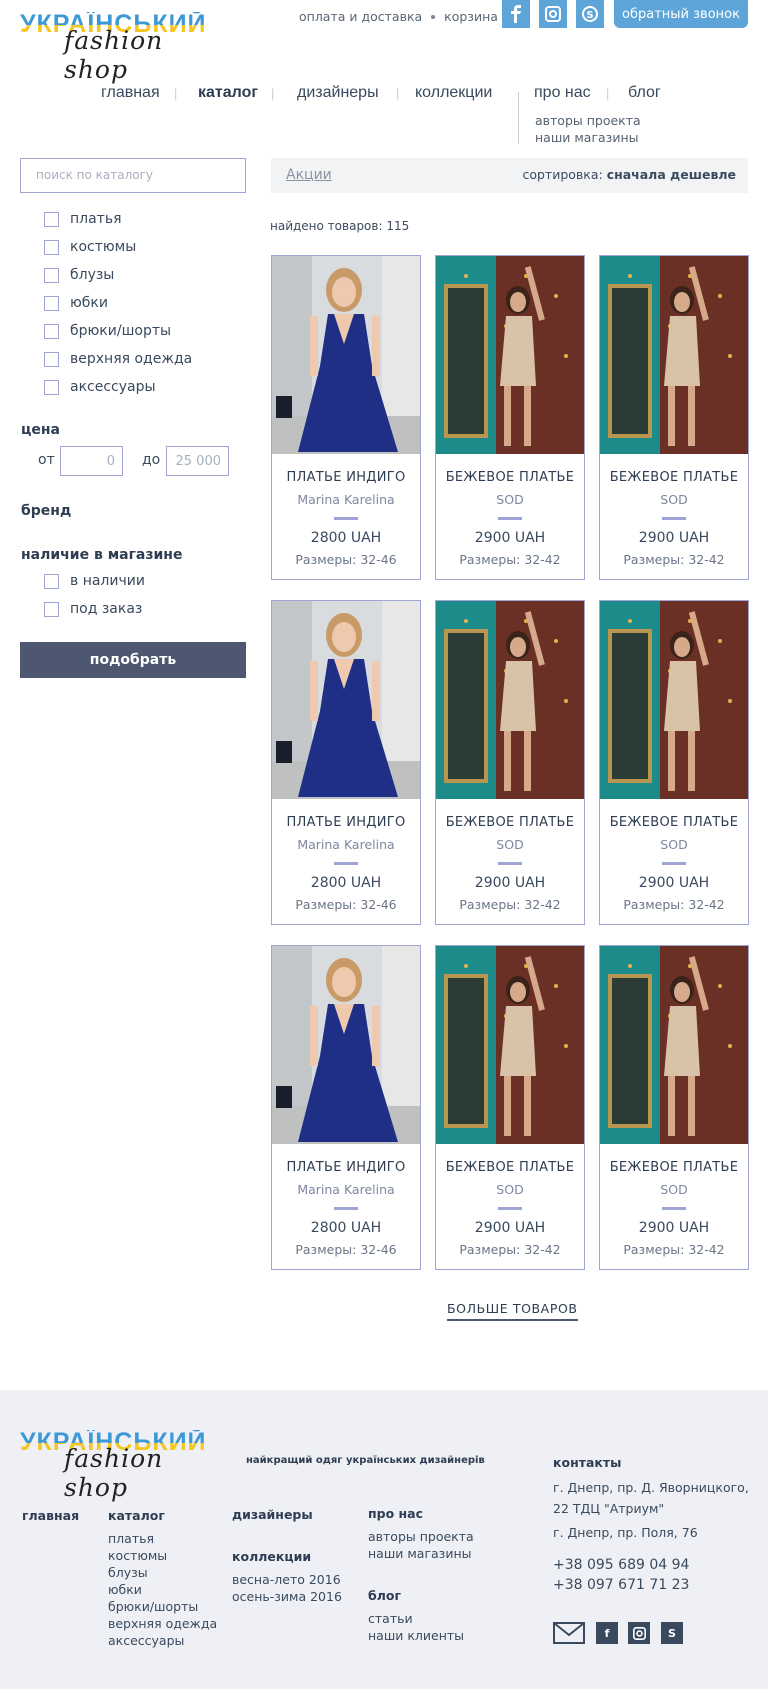  What do you see at coordinates (421, 1536) in the screenshot?
I see `footer-about-item: авторы проекта` at bounding box center [421, 1536].